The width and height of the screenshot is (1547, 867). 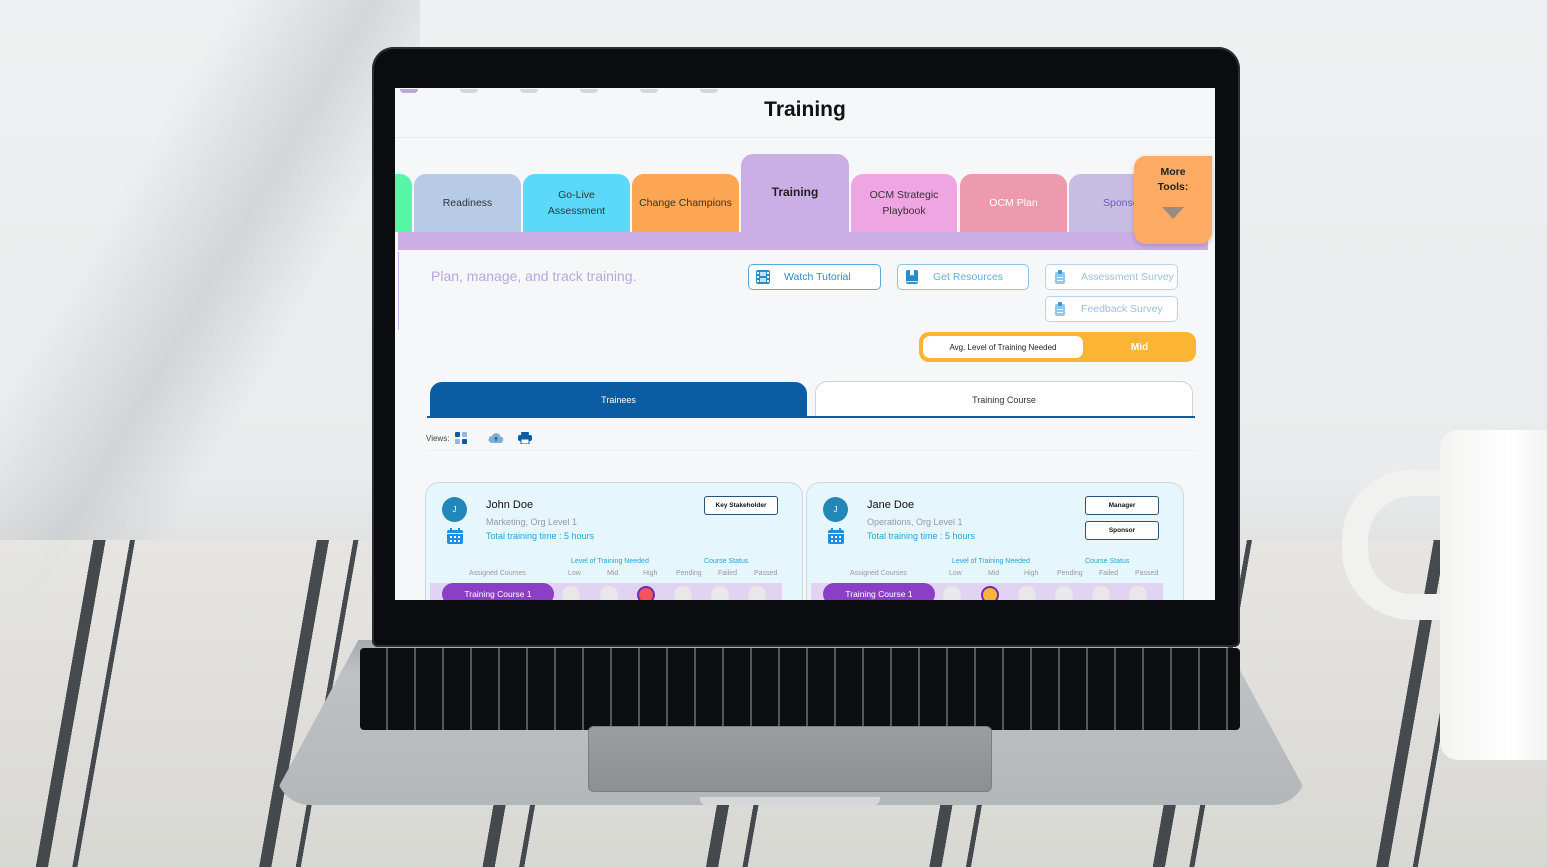 I want to click on feedback-survey-button: Feedback Survey, so click(x=1111, y=309).